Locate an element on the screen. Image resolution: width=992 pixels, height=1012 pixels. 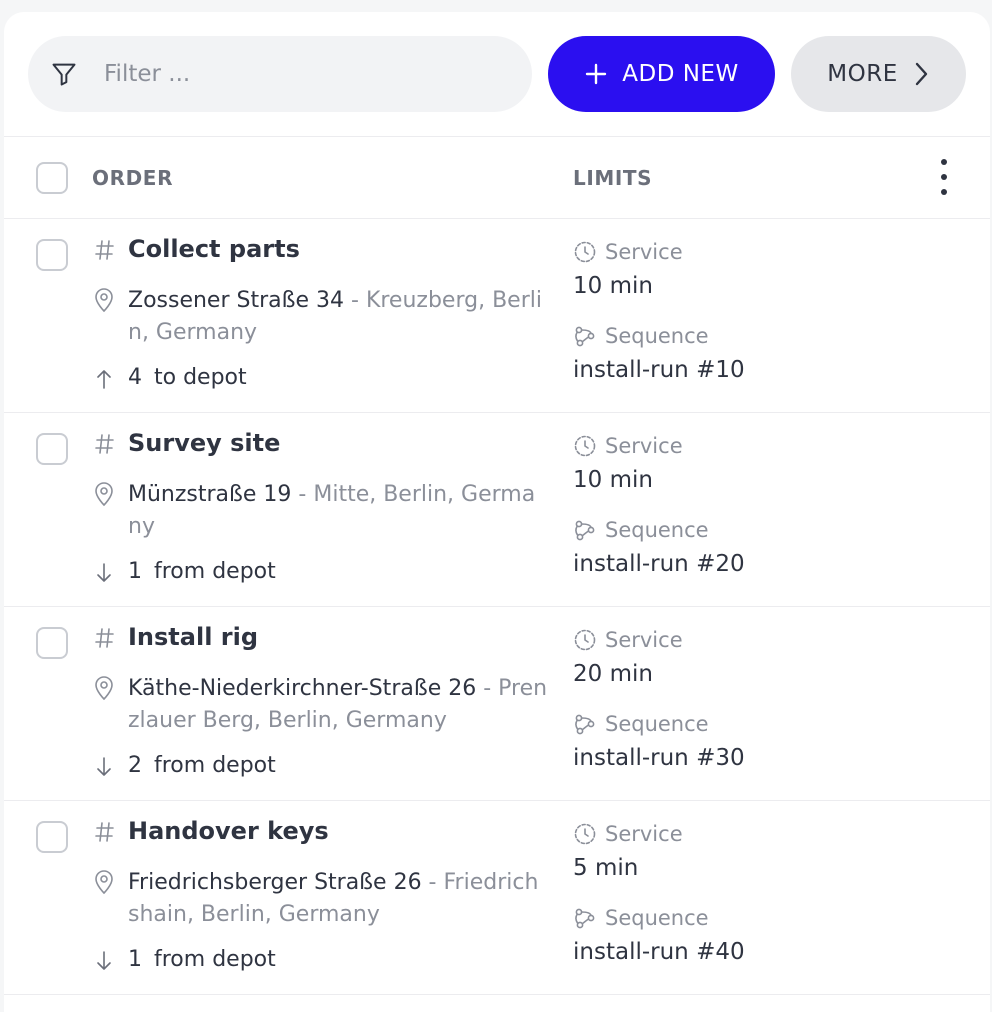
sequence-value: install-run #40 is located at coordinates (659, 952).